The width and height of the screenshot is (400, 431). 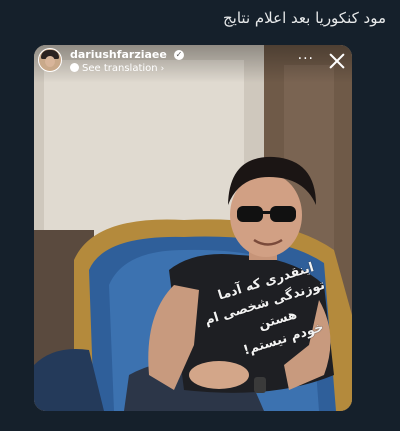 What do you see at coordinates (337, 61) in the screenshot?
I see `close-icon` at bounding box center [337, 61].